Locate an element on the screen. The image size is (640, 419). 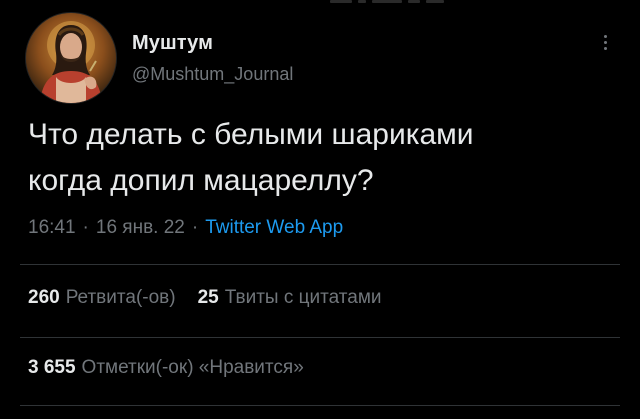
likes-stats-row: 3 655 Отметки(-ок) «Нравится» is located at coordinates (166, 368).